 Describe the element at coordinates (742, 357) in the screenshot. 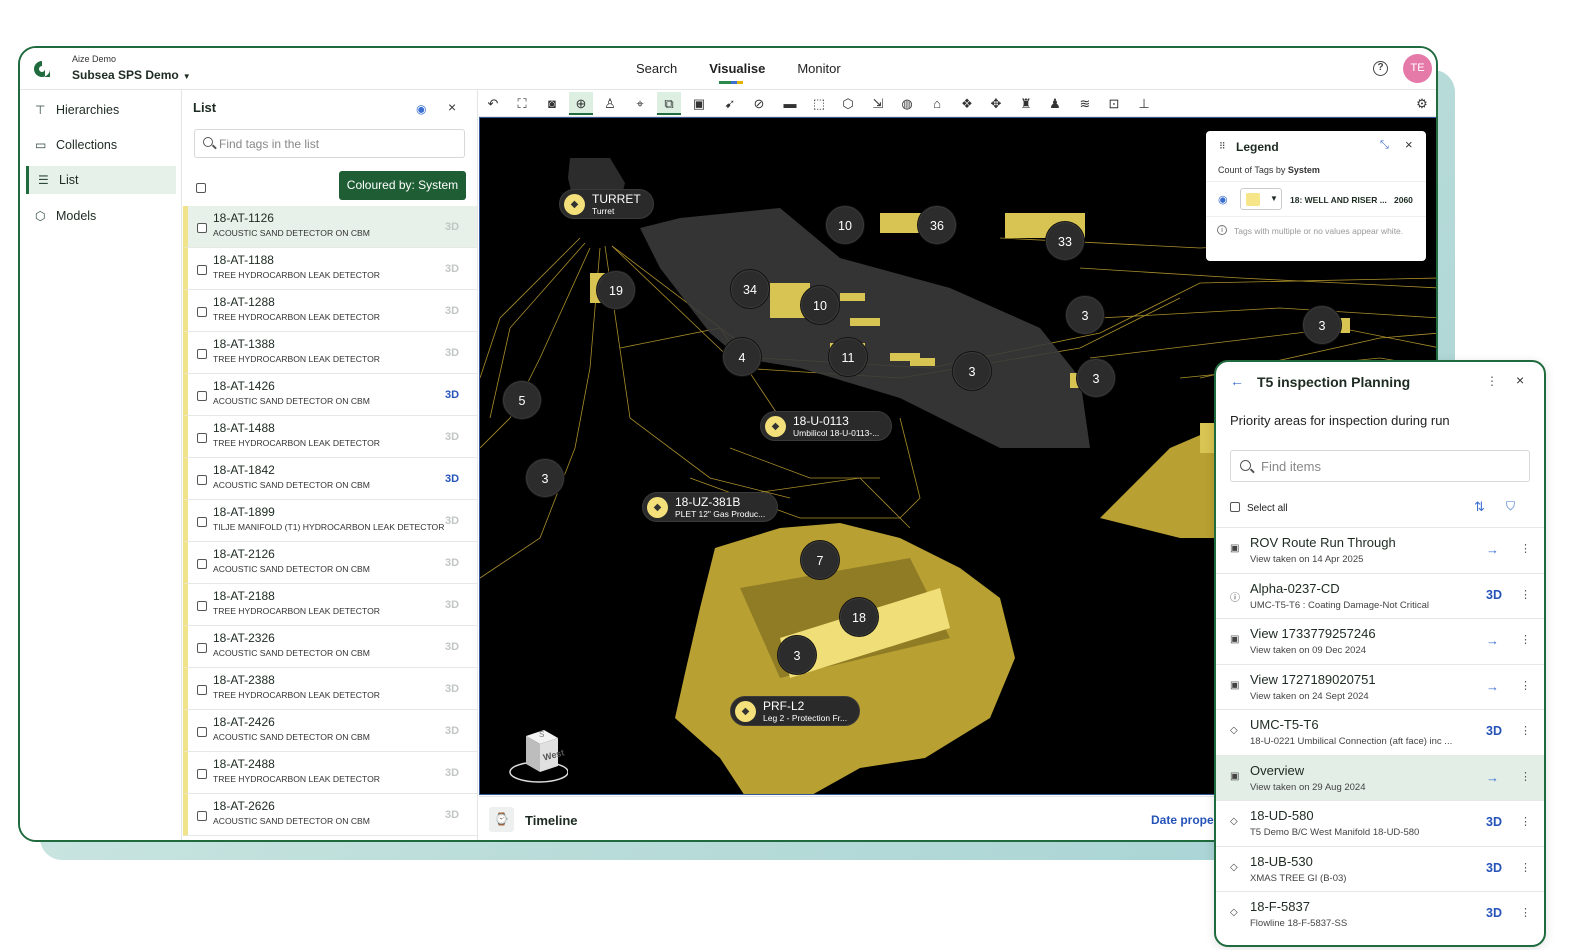

I see `cluster-marker: 4` at that location.